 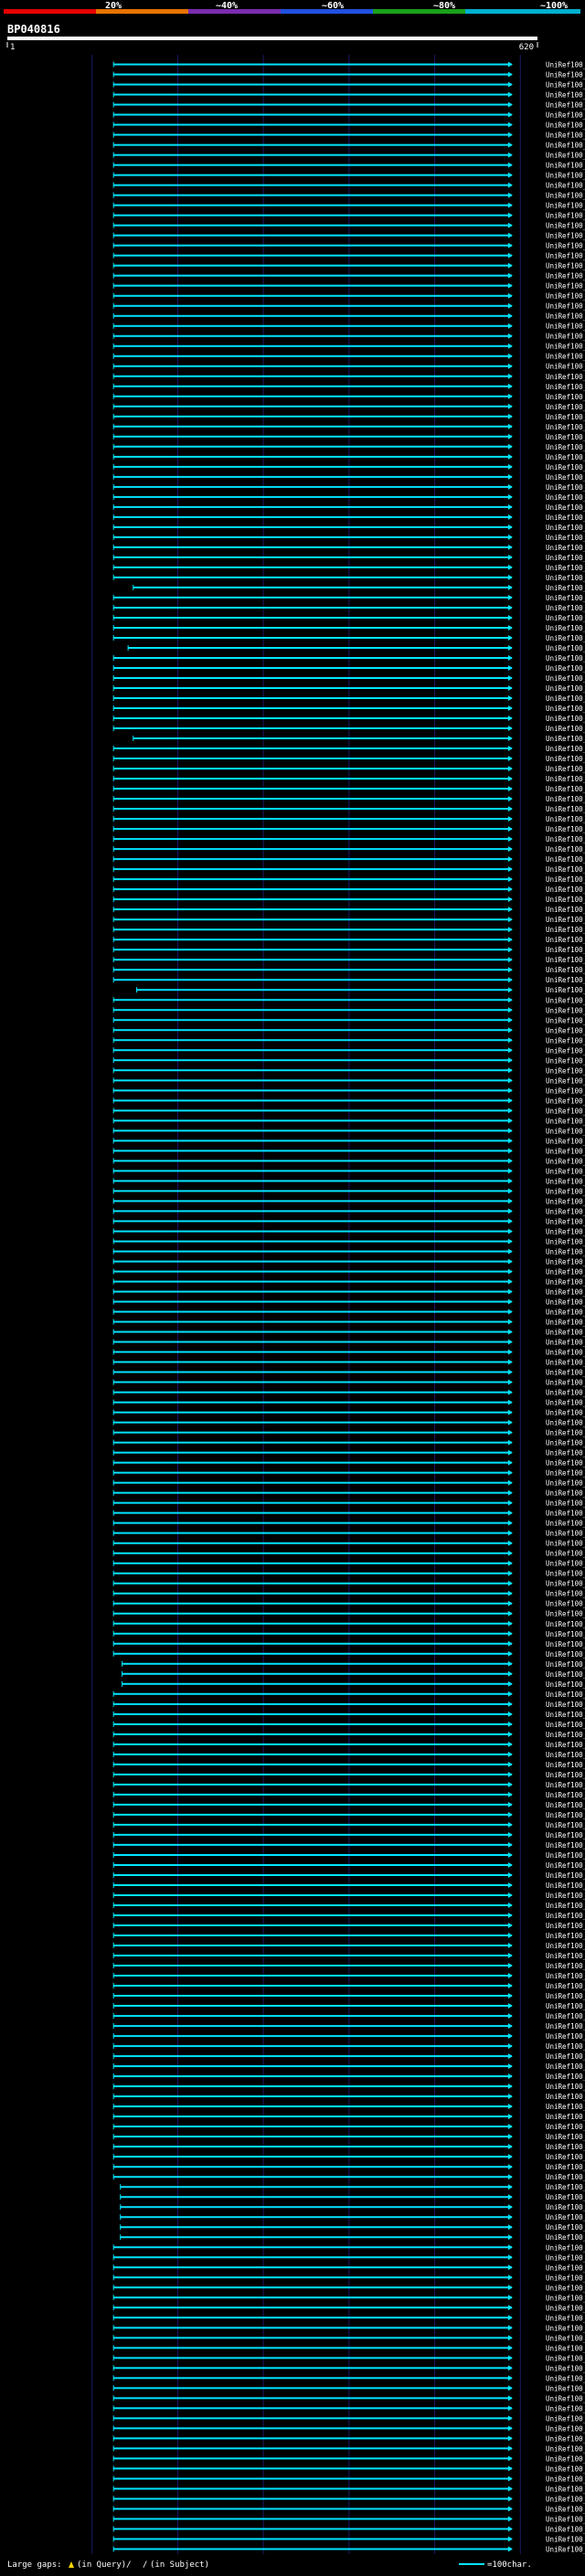 What do you see at coordinates (566, 337) in the screenshot?
I see `hit-label: UniRef100_Q23884` at bounding box center [566, 337].